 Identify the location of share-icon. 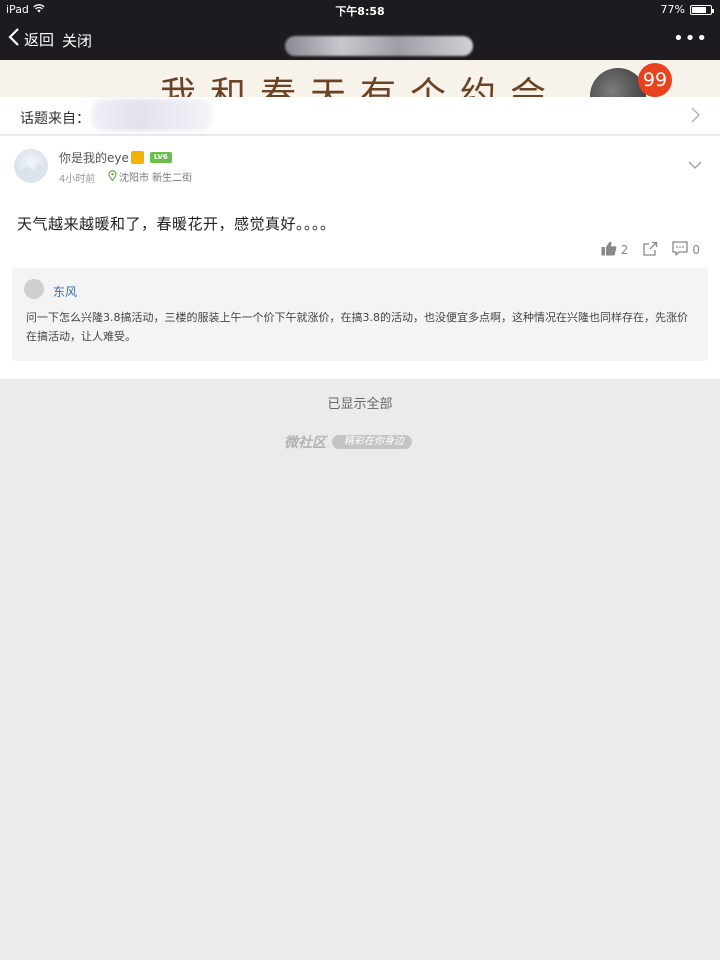
(650, 250).